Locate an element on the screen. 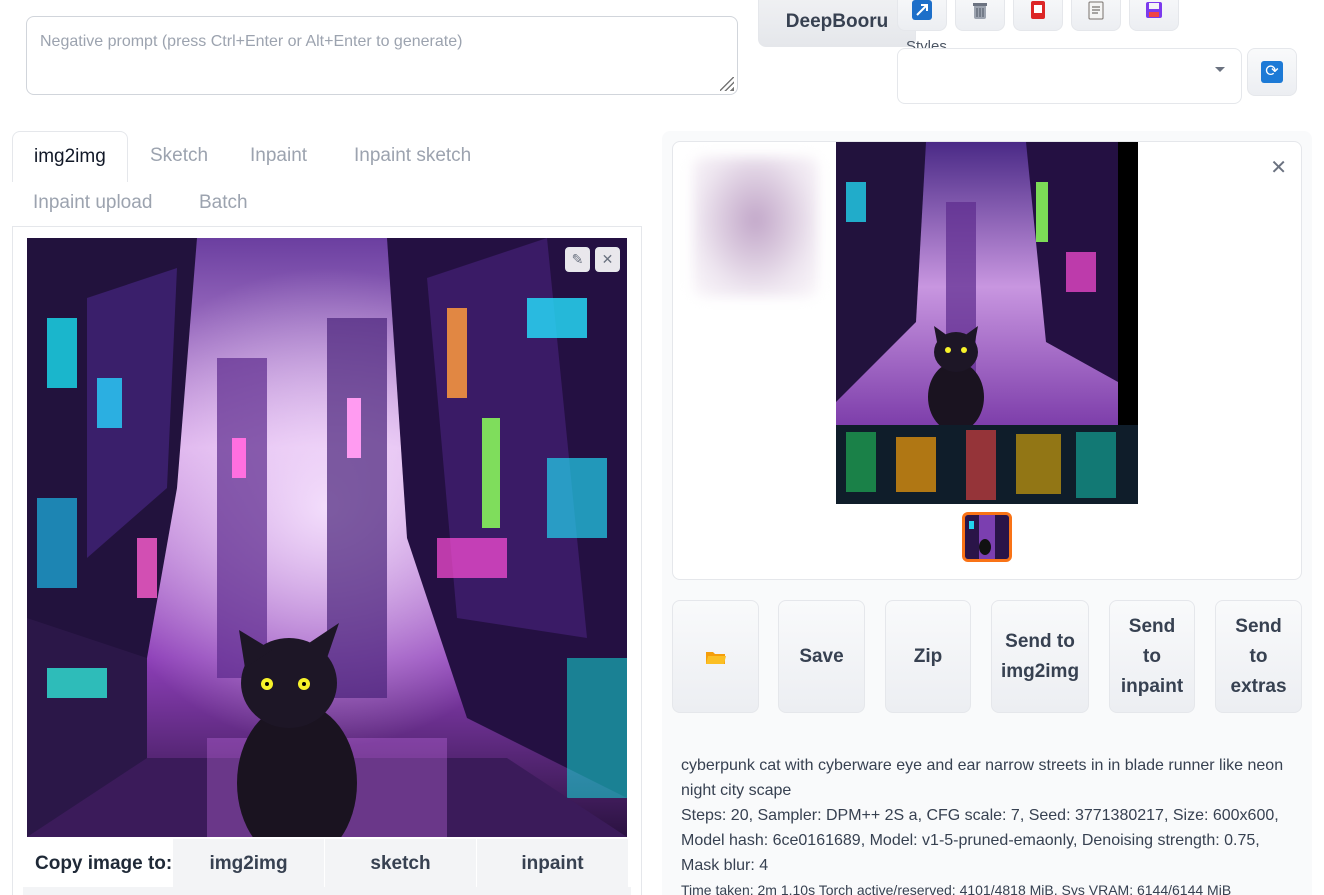  tab-sketch: Sketch is located at coordinates (179, 156).